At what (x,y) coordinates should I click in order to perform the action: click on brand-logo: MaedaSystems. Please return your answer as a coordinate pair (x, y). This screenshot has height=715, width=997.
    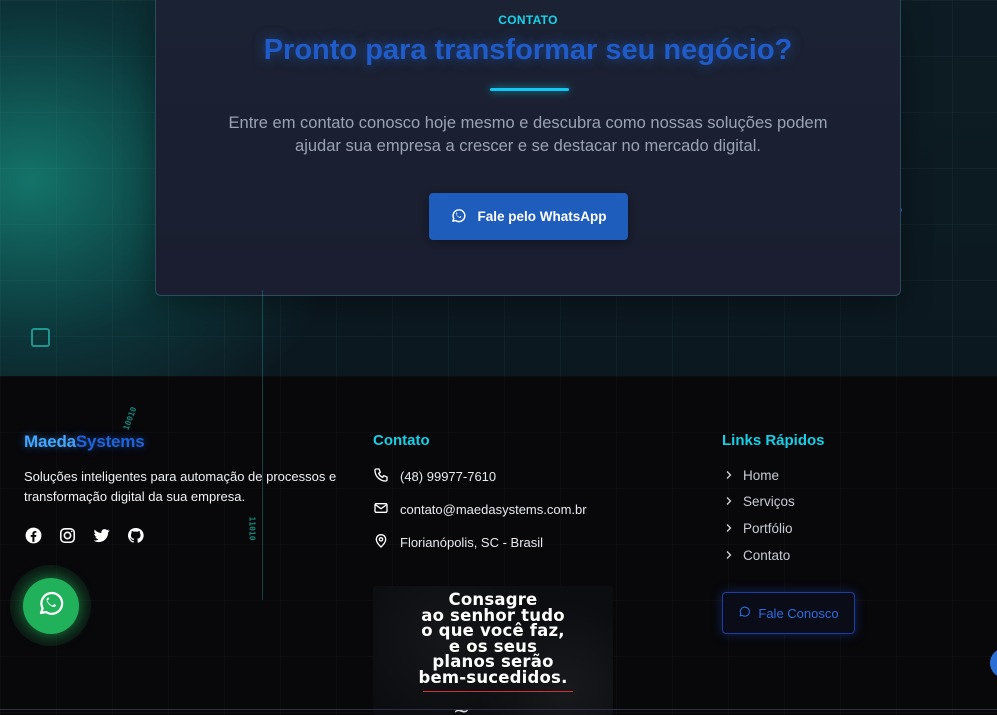
    Looking at the image, I should click on (84, 442).